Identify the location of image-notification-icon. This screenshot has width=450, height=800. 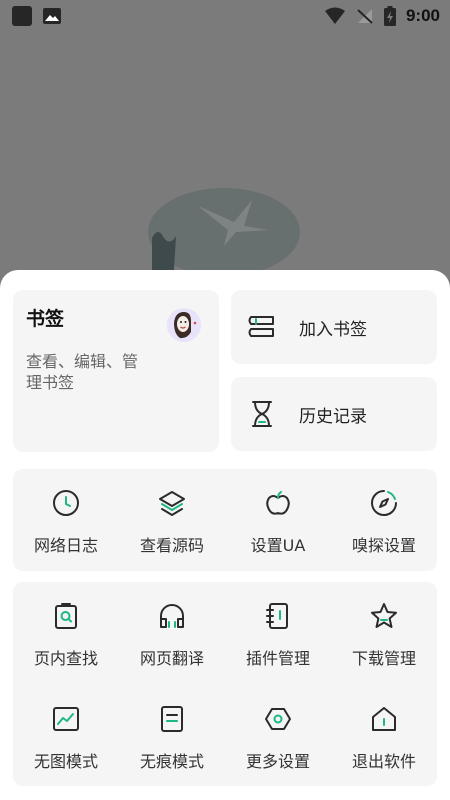
(52, 16).